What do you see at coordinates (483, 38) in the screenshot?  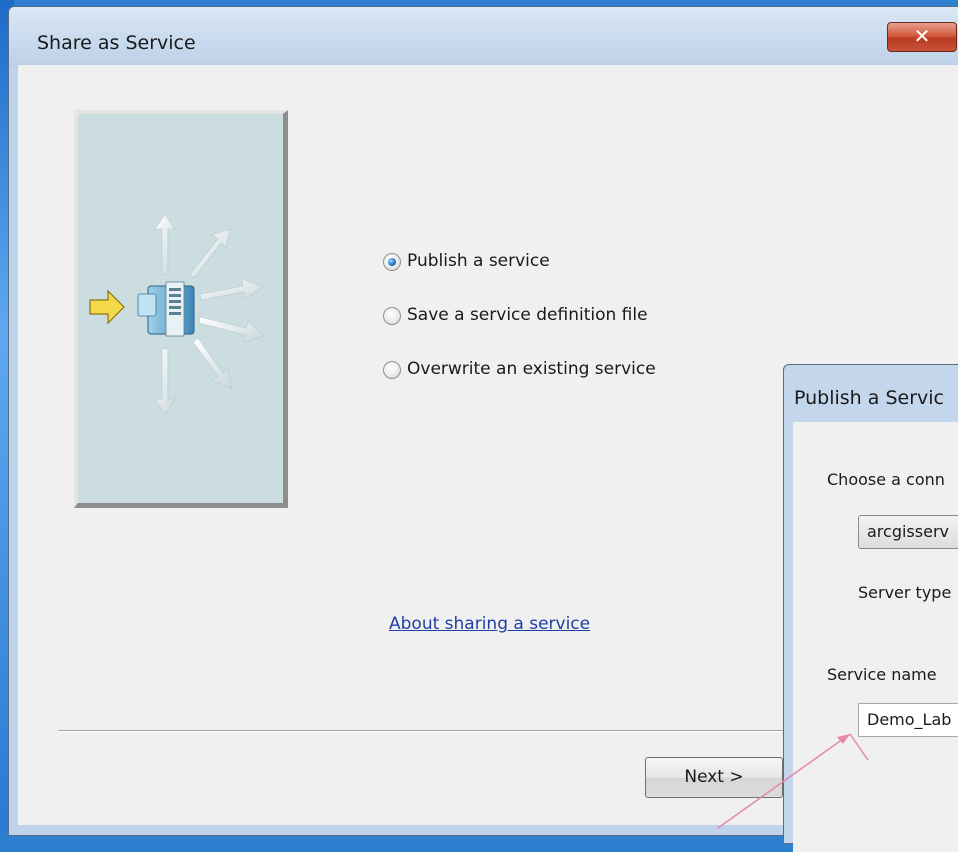 I see `dialog-titlebar: Share as Service ✕` at bounding box center [483, 38].